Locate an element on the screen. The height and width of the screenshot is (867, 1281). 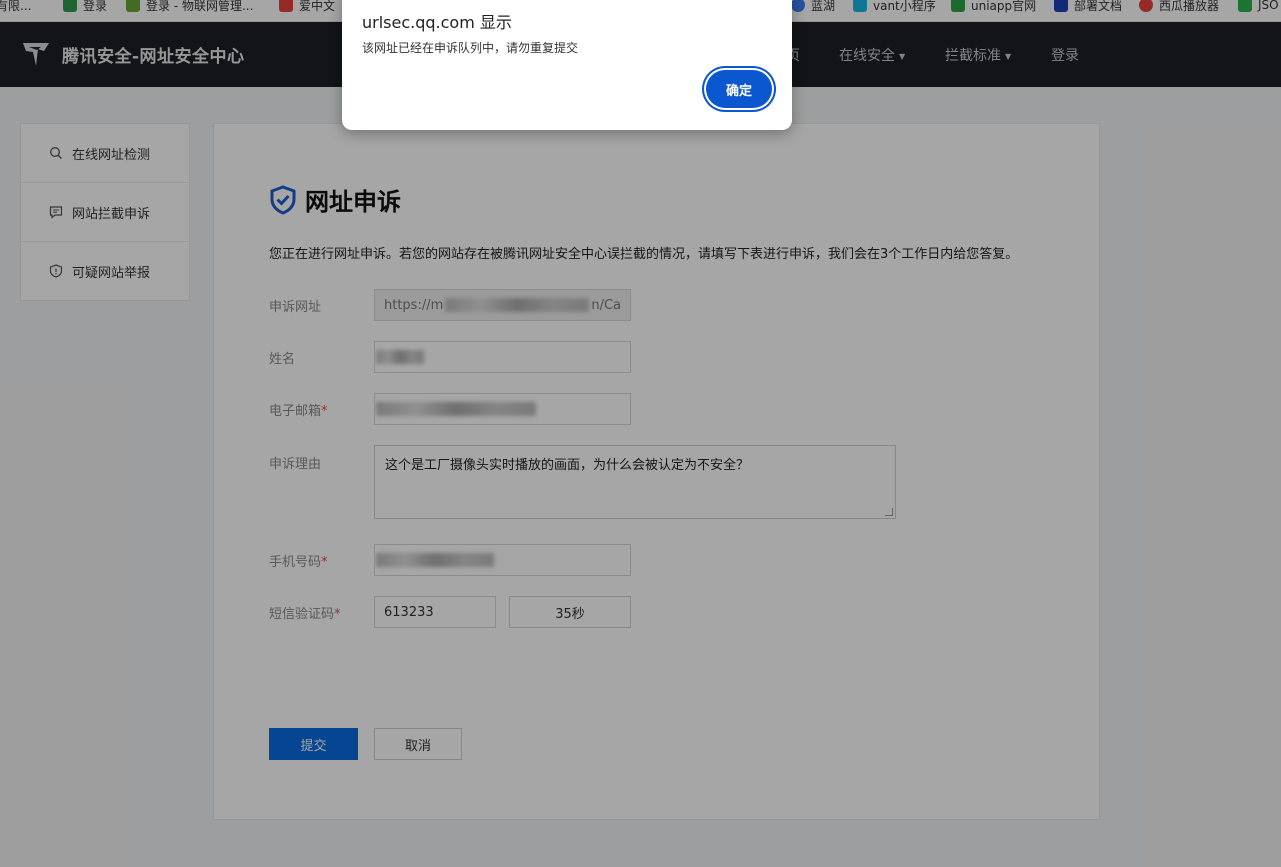
dialog-message: 该网址已经在申诉队列中，请勿重复提交 is located at coordinates (470, 48).